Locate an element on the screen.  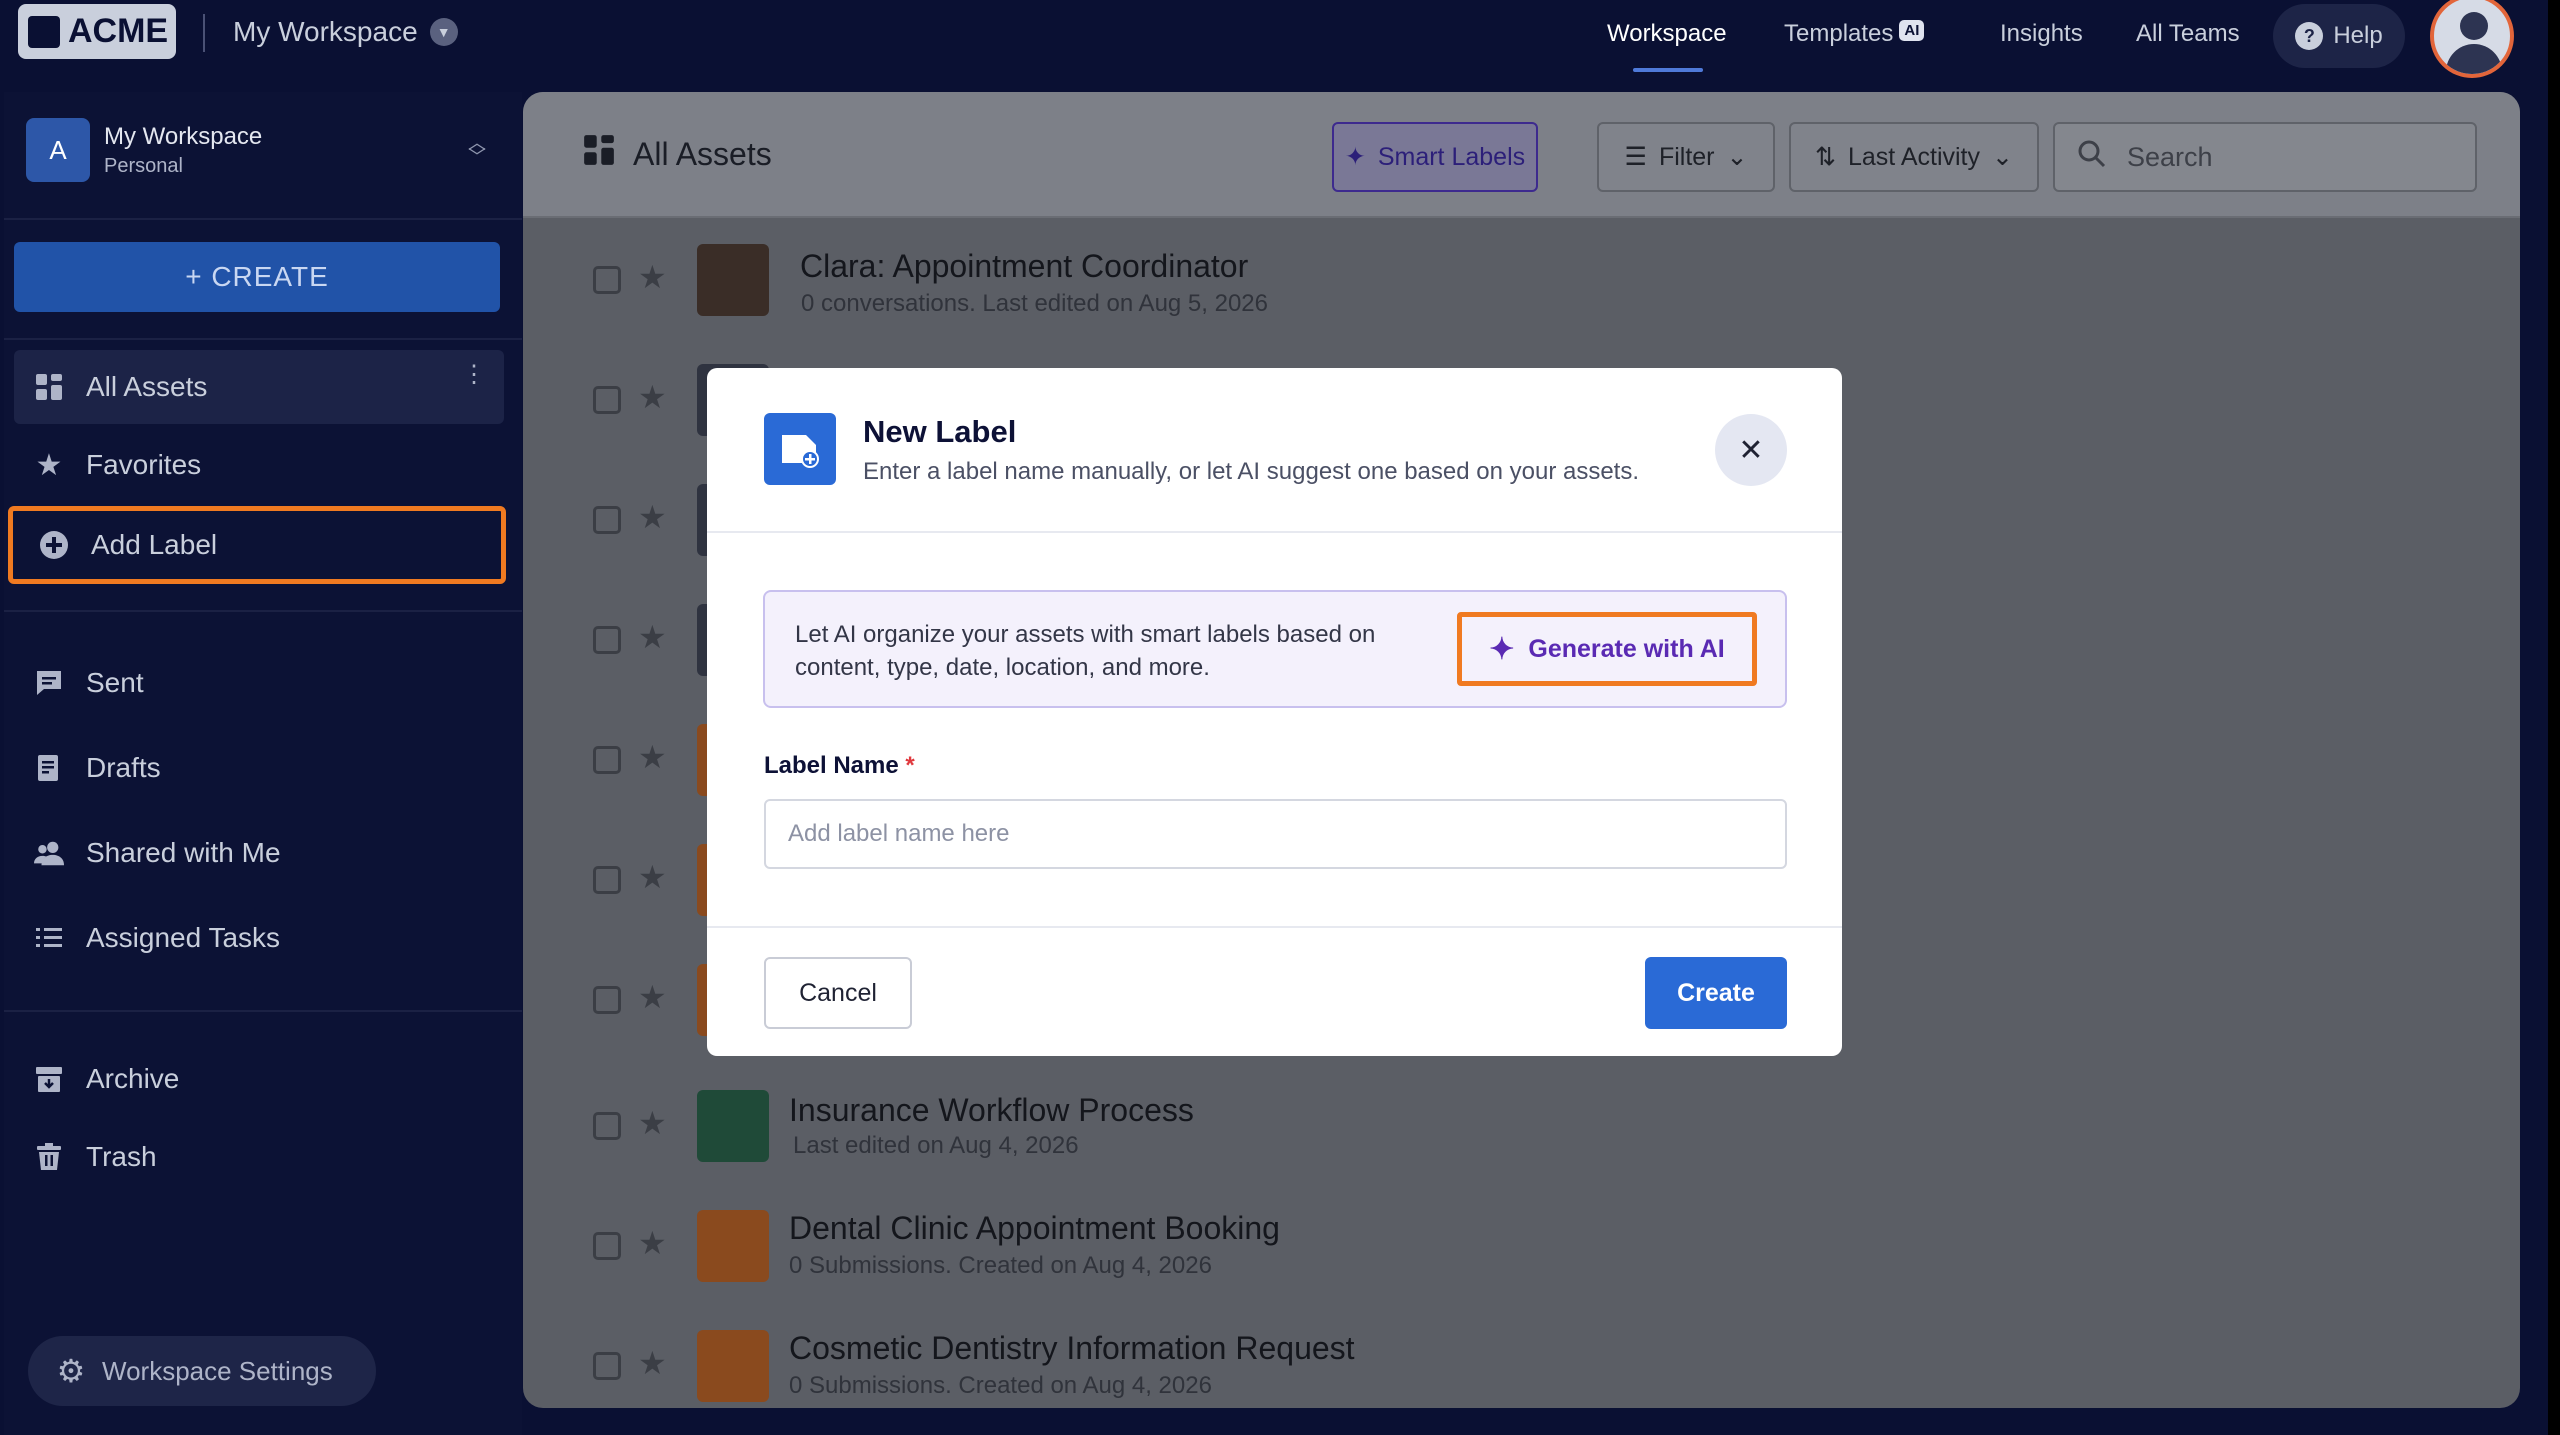
sidebar-item-trash: Trash is located at coordinates (259, 1157).